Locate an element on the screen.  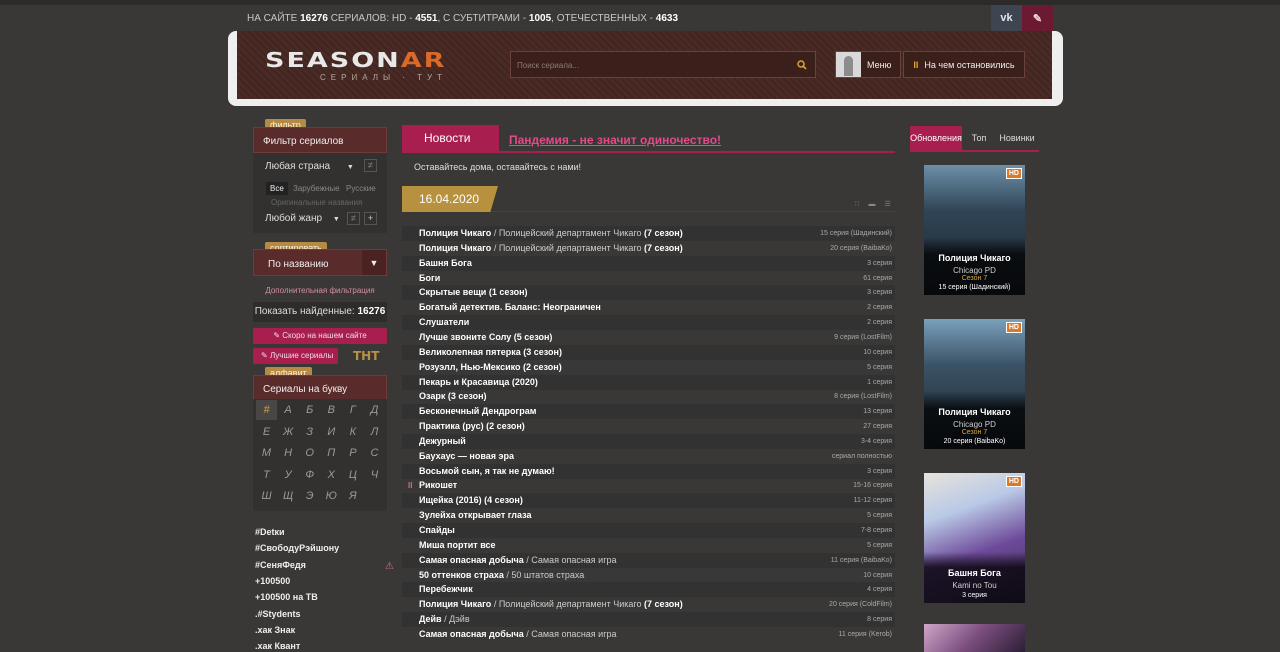
episode-title: Богатый детектив. Баланс: Неограничен is located at coordinates (510, 307).